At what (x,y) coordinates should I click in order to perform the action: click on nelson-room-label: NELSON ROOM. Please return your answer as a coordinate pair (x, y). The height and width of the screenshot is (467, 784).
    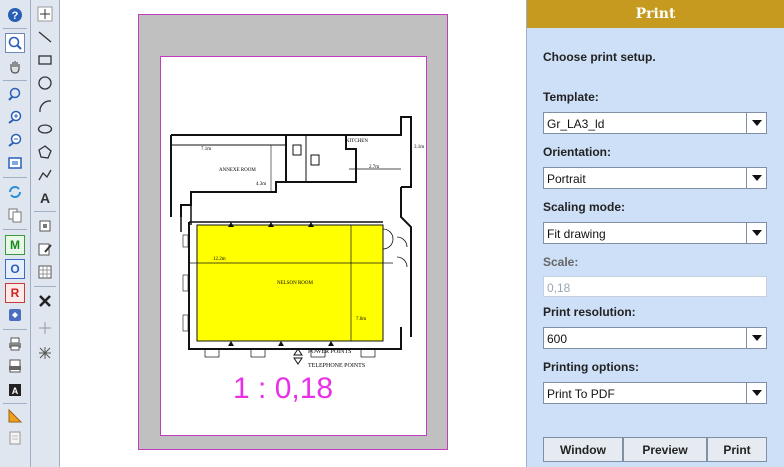
    Looking at the image, I should click on (295, 283).